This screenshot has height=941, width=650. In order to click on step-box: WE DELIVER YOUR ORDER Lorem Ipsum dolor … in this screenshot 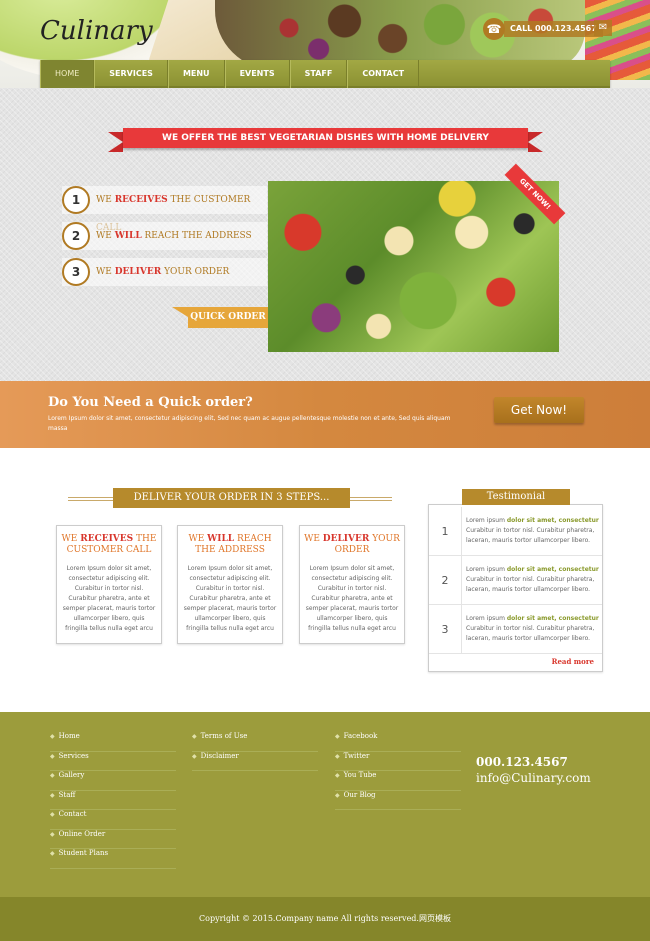, I will do `click(352, 584)`.